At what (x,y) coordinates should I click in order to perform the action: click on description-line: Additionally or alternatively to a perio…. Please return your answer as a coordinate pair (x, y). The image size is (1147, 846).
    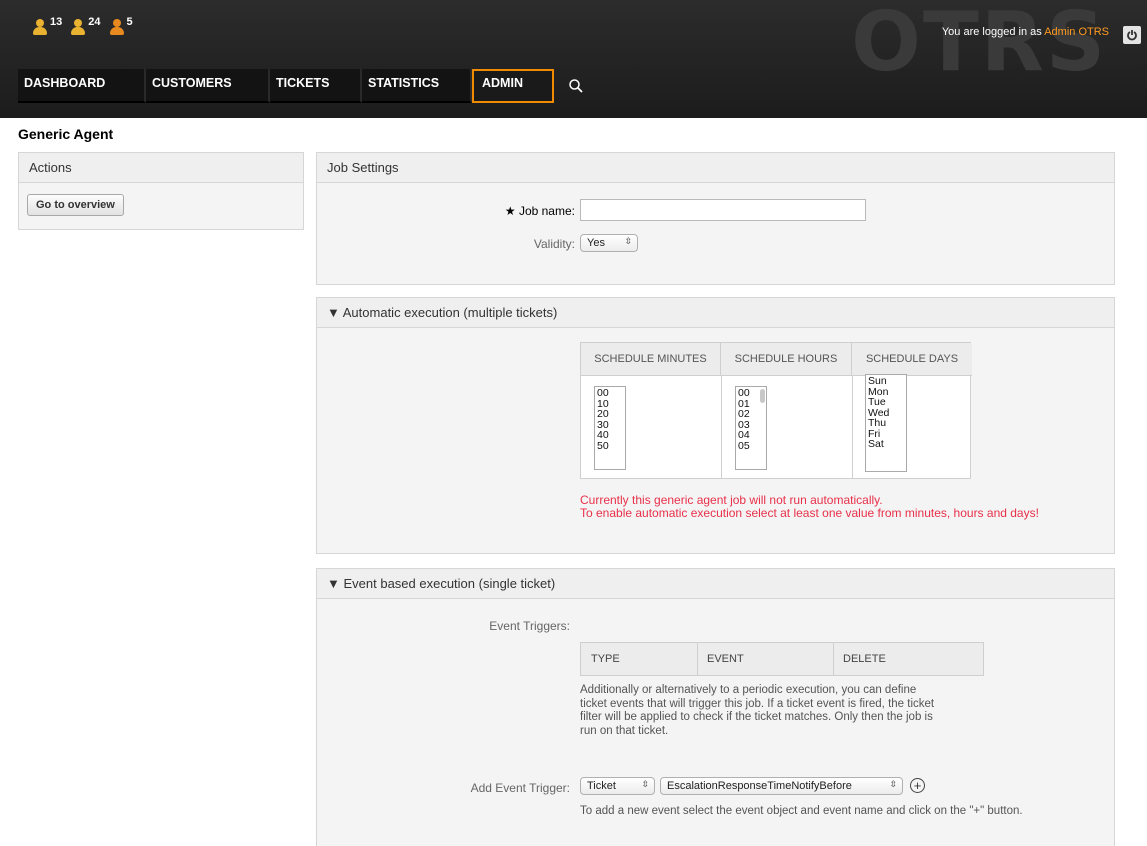
    Looking at the image, I should click on (748, 690).